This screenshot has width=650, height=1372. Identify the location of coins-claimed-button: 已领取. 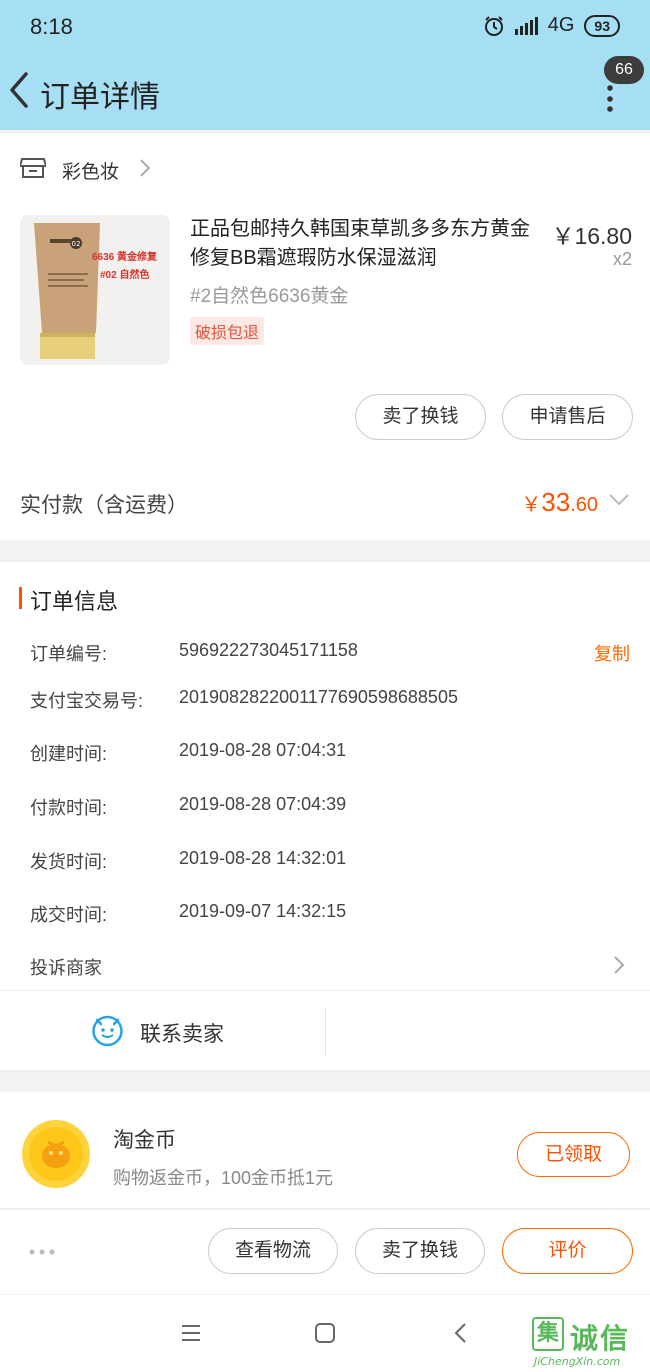
(573, 1154).